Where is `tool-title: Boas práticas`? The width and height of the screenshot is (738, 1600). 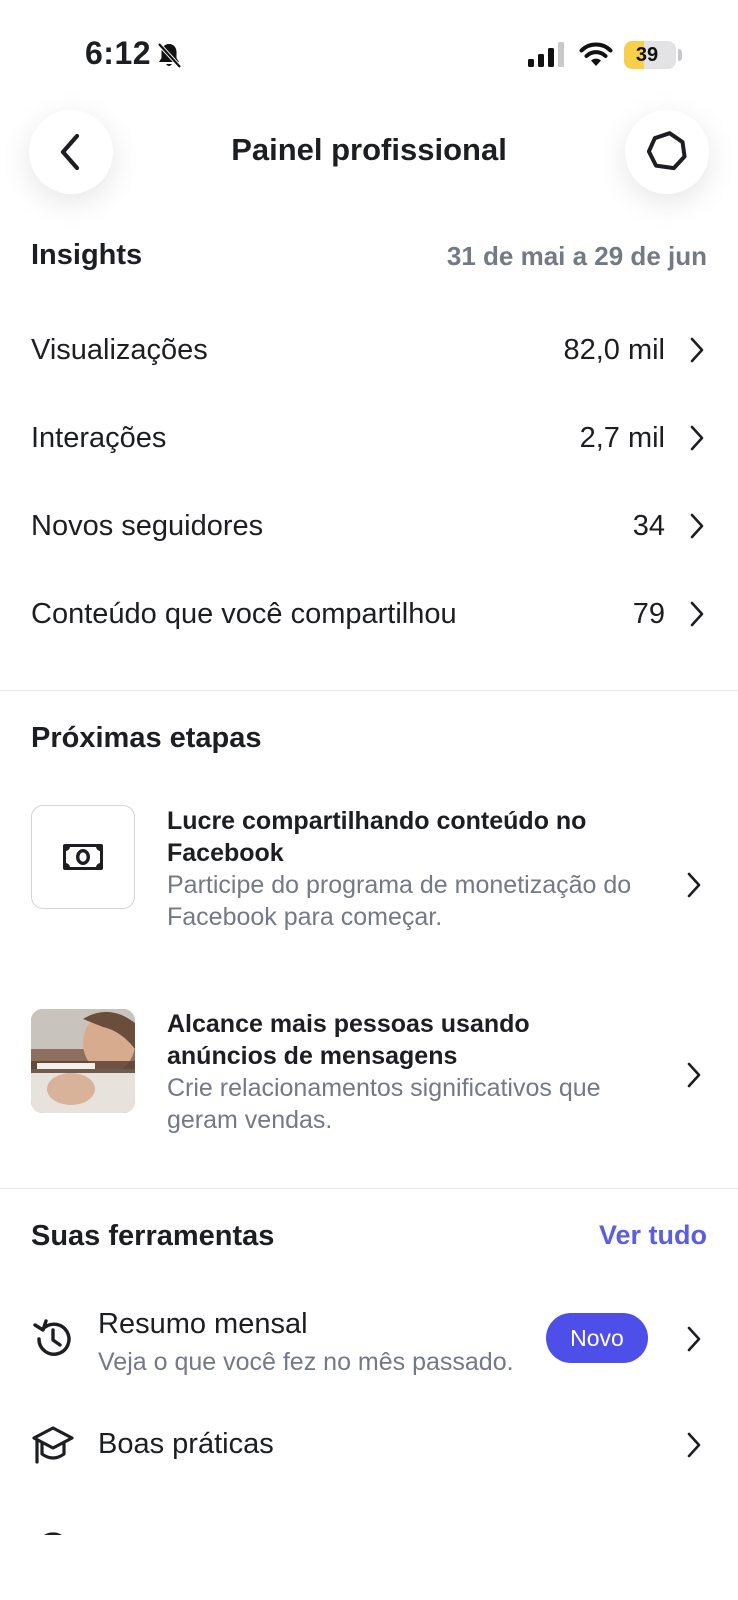
tool-title: Boas práticas is located at coordinates (186, 1444).